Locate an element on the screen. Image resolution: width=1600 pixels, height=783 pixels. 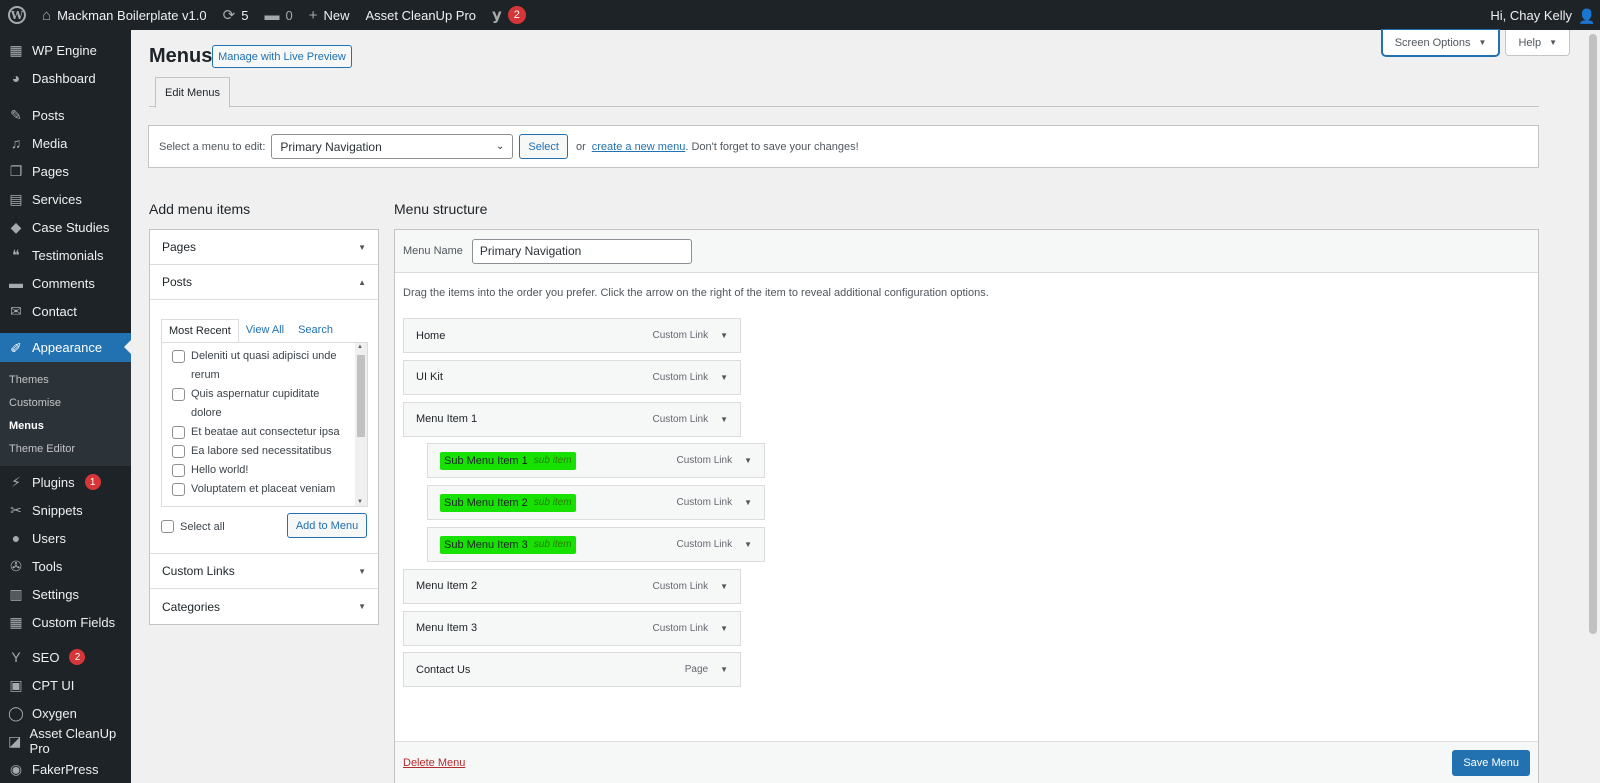
menu-name-input: Primary Navigation is located at coordinates (581, 251).